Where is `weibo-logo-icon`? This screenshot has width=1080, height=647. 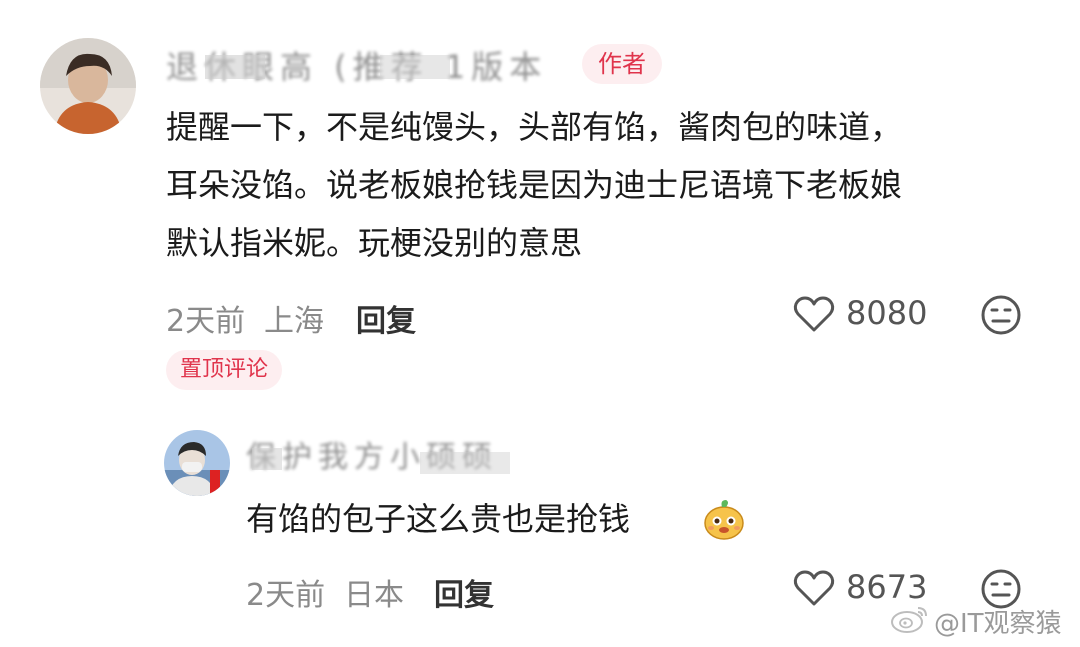
weibo-logo-icon is located at coordinates (910, 618).